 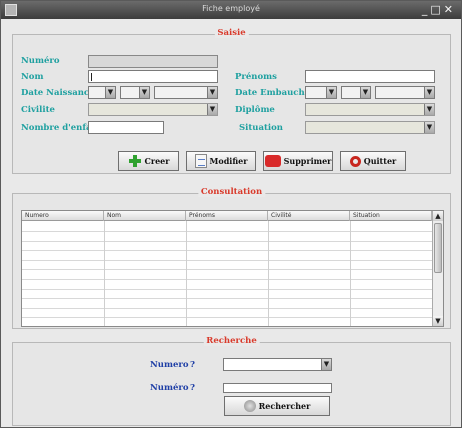 I want to click on recherche-legend: Recherche, so click(x=231, y=341).